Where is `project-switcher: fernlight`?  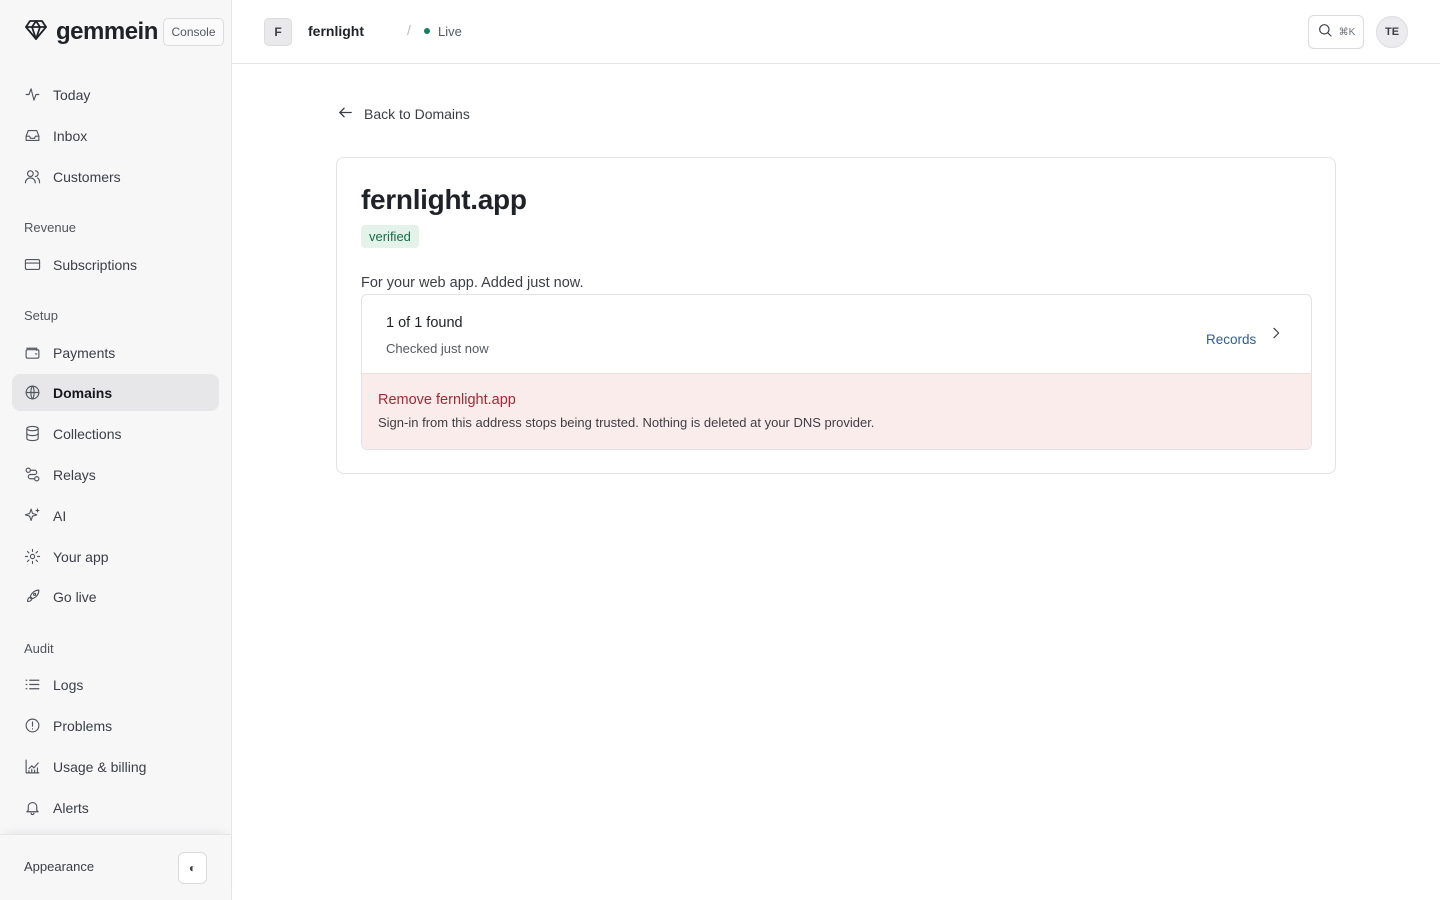 project-switcher: fernlight is located at coordinates (336, 31).